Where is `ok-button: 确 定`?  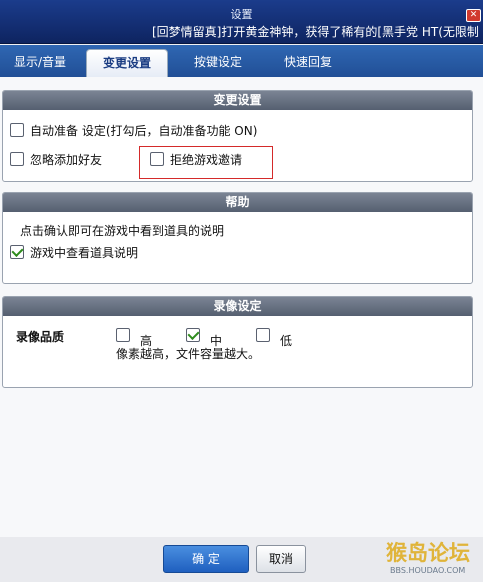 ok-button: 确 定 is located at coordinates (206, 559).